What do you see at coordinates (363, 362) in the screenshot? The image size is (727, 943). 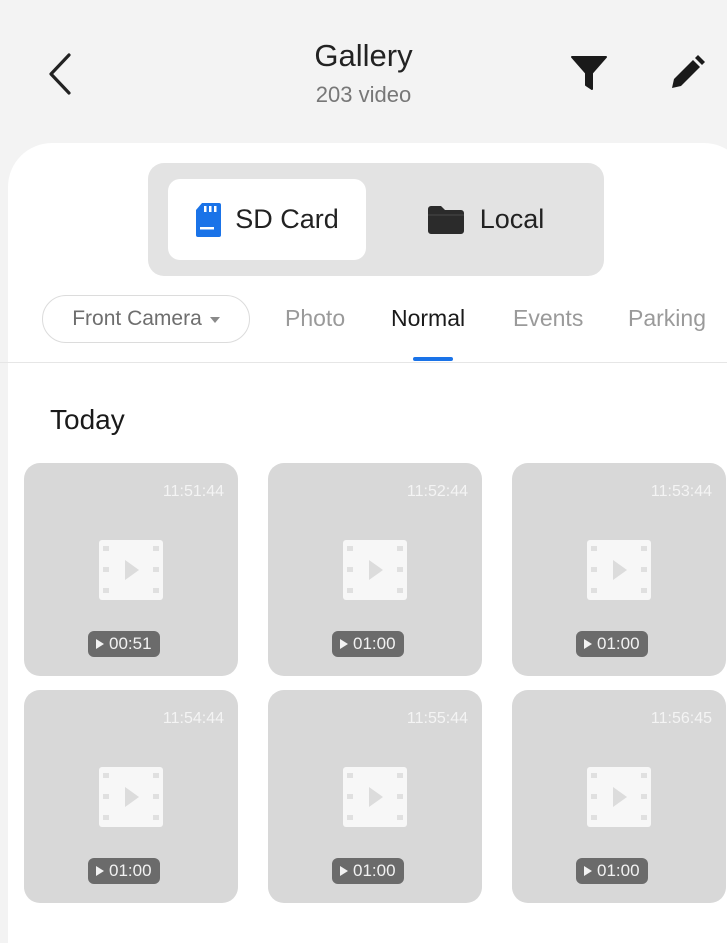 I see `tabs-divider` at bounding box center [363, 362].